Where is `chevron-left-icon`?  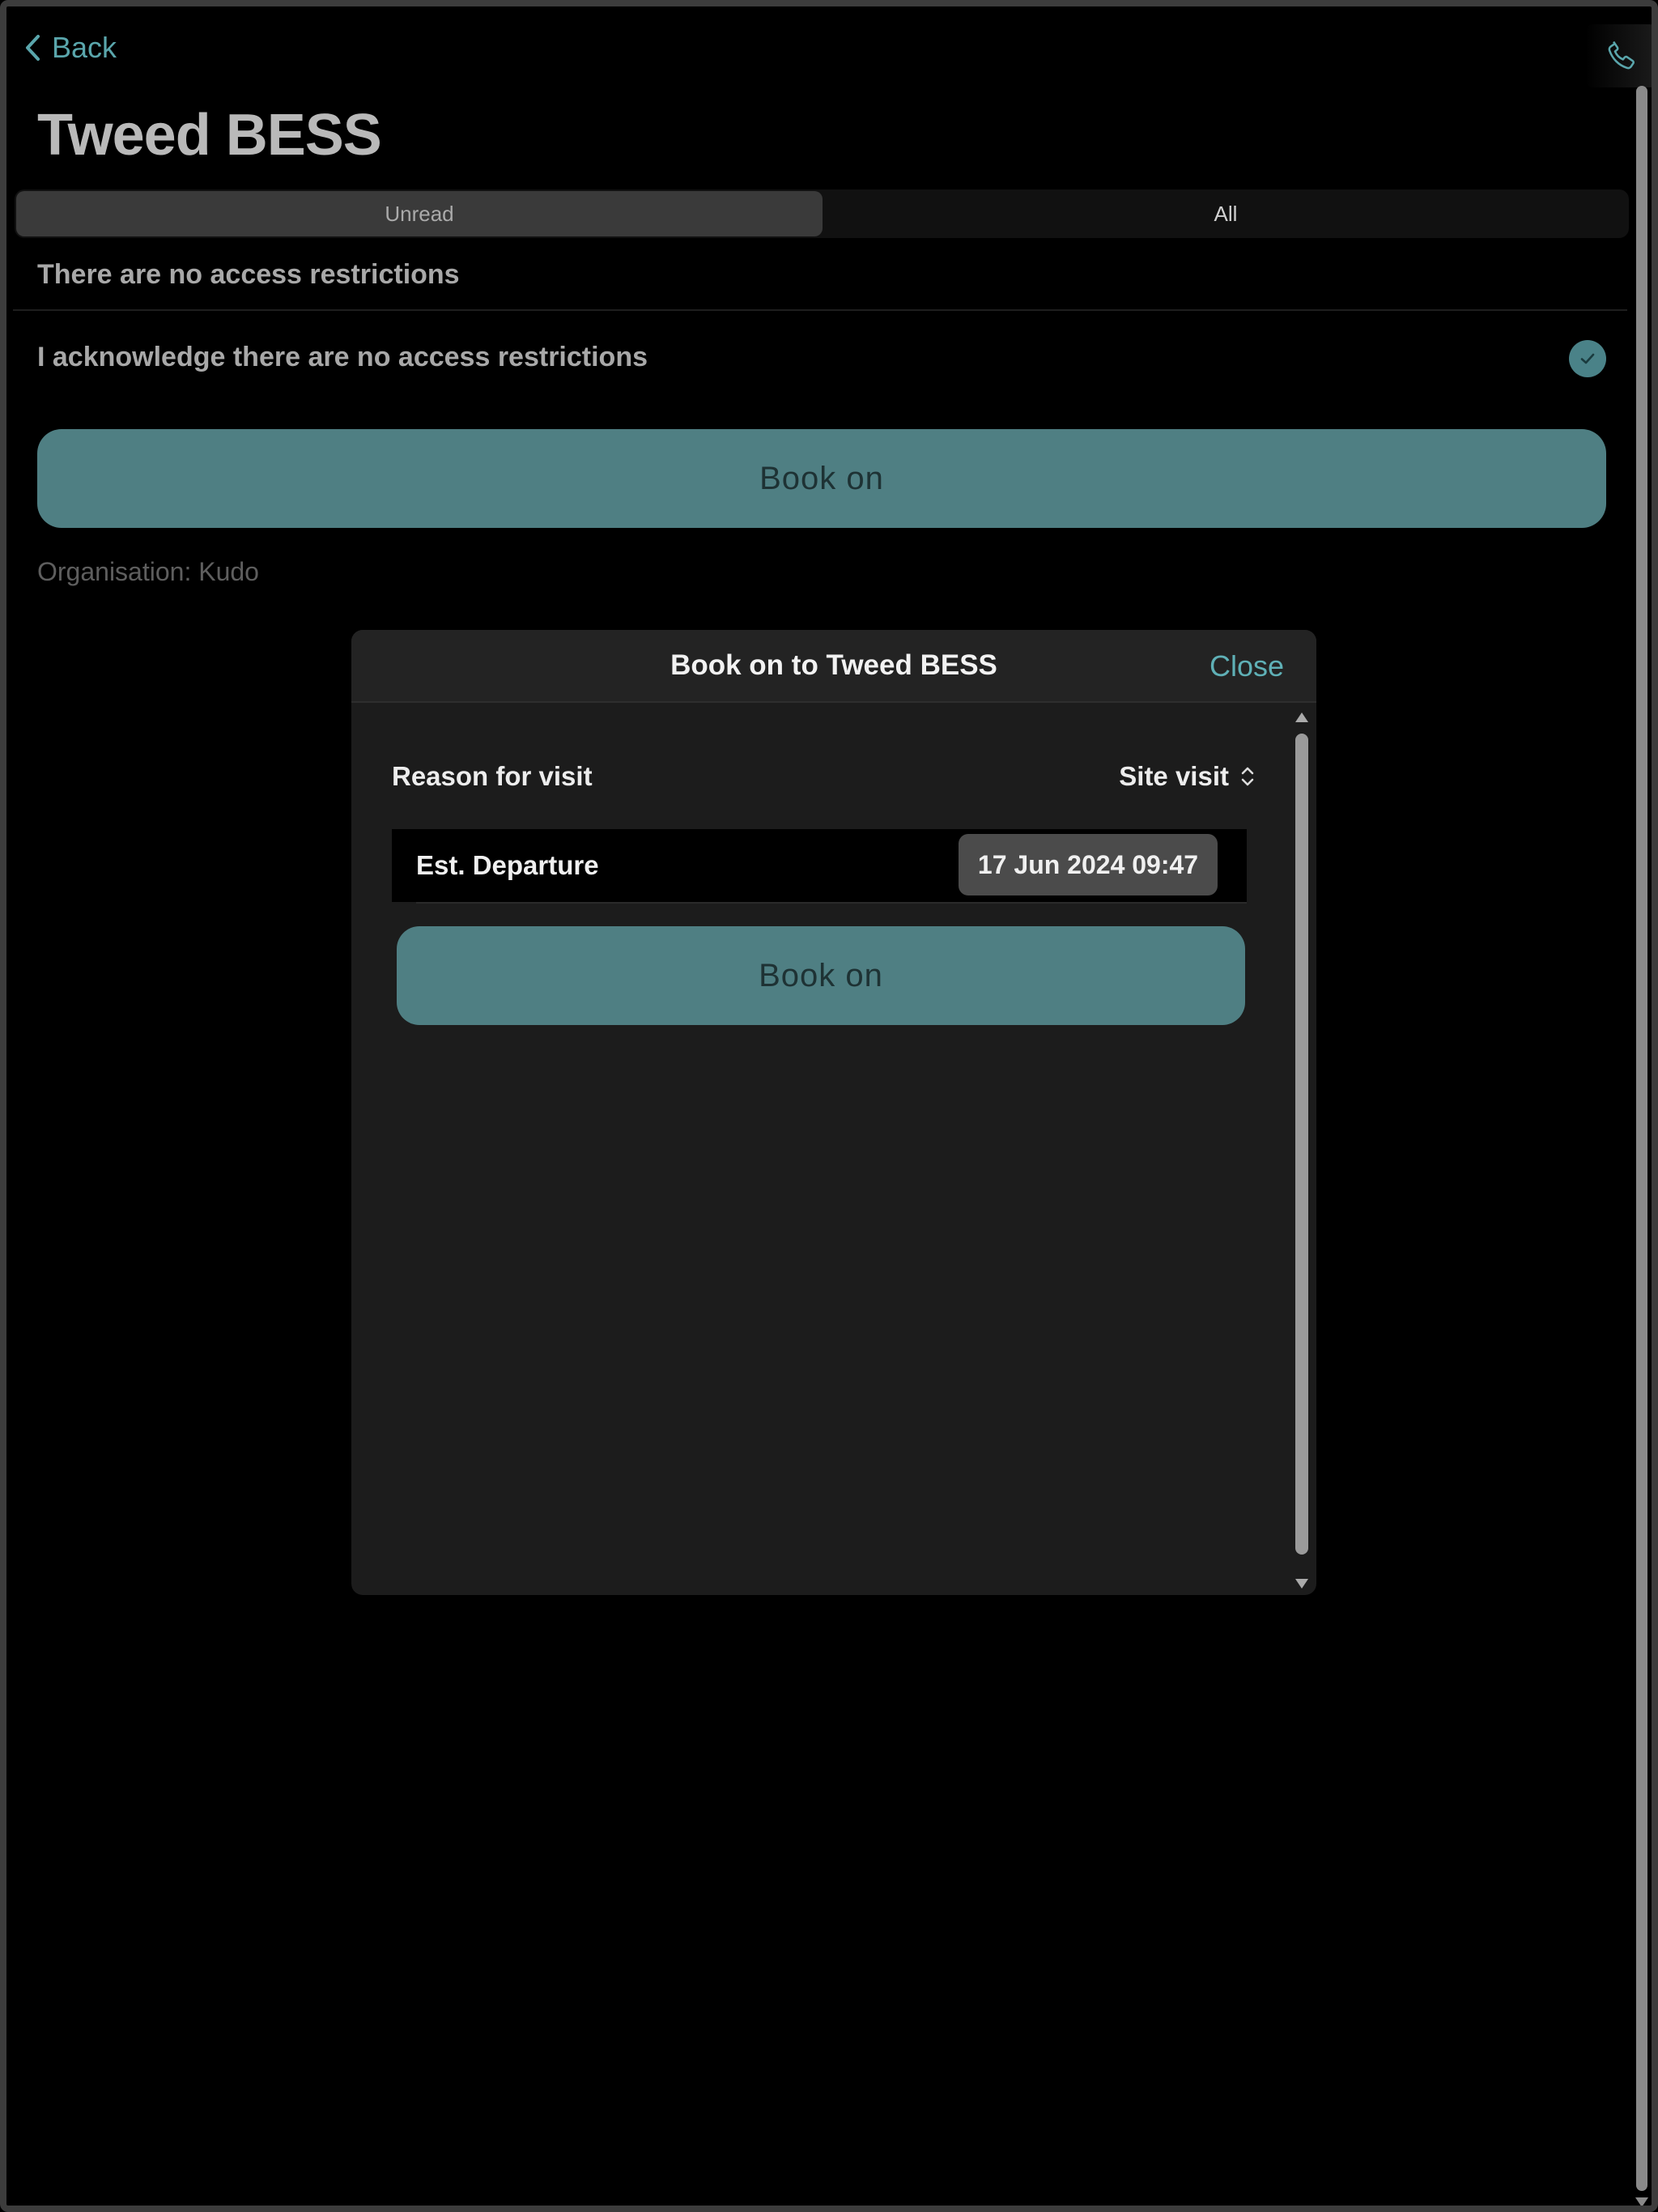
chevron-left-icon is located at coordinates (33, 48).